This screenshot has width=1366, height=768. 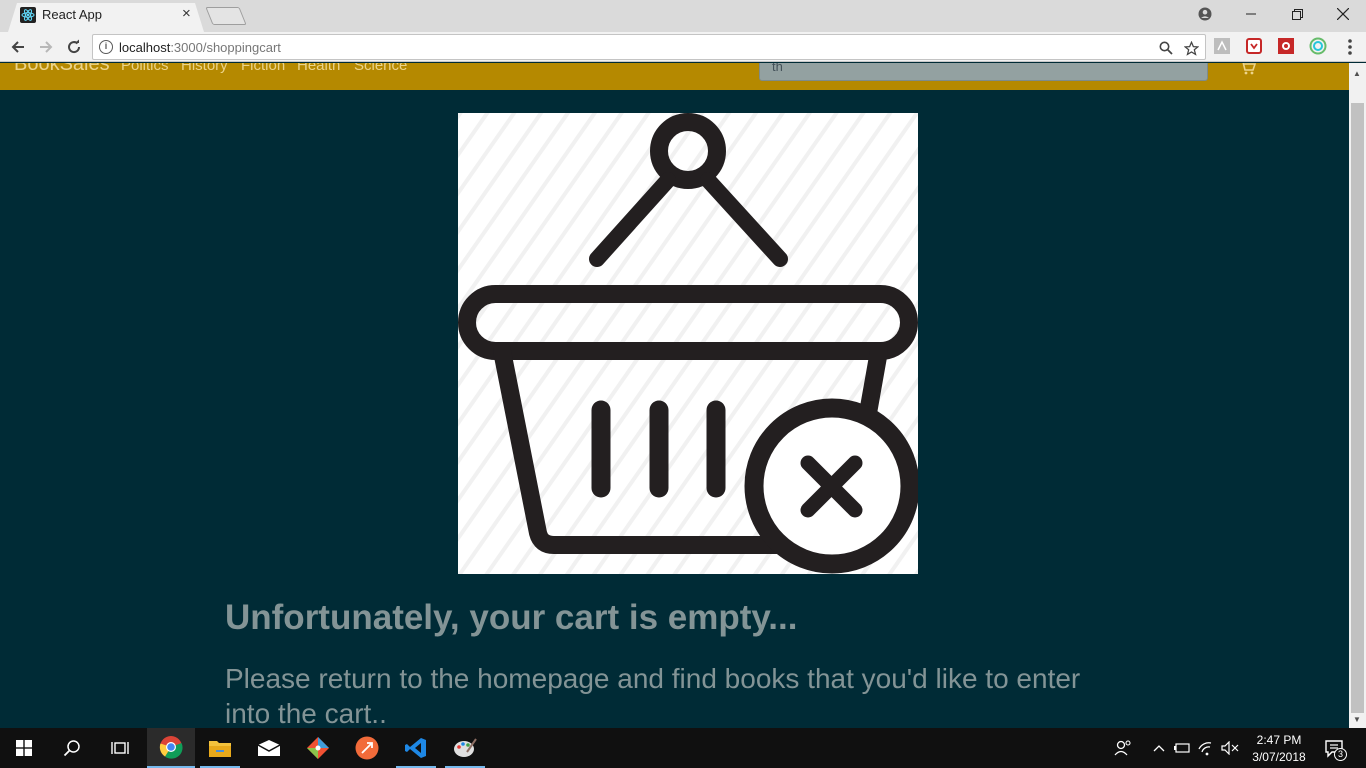 I want to click on browser-tab, so click(x=106, y=17).